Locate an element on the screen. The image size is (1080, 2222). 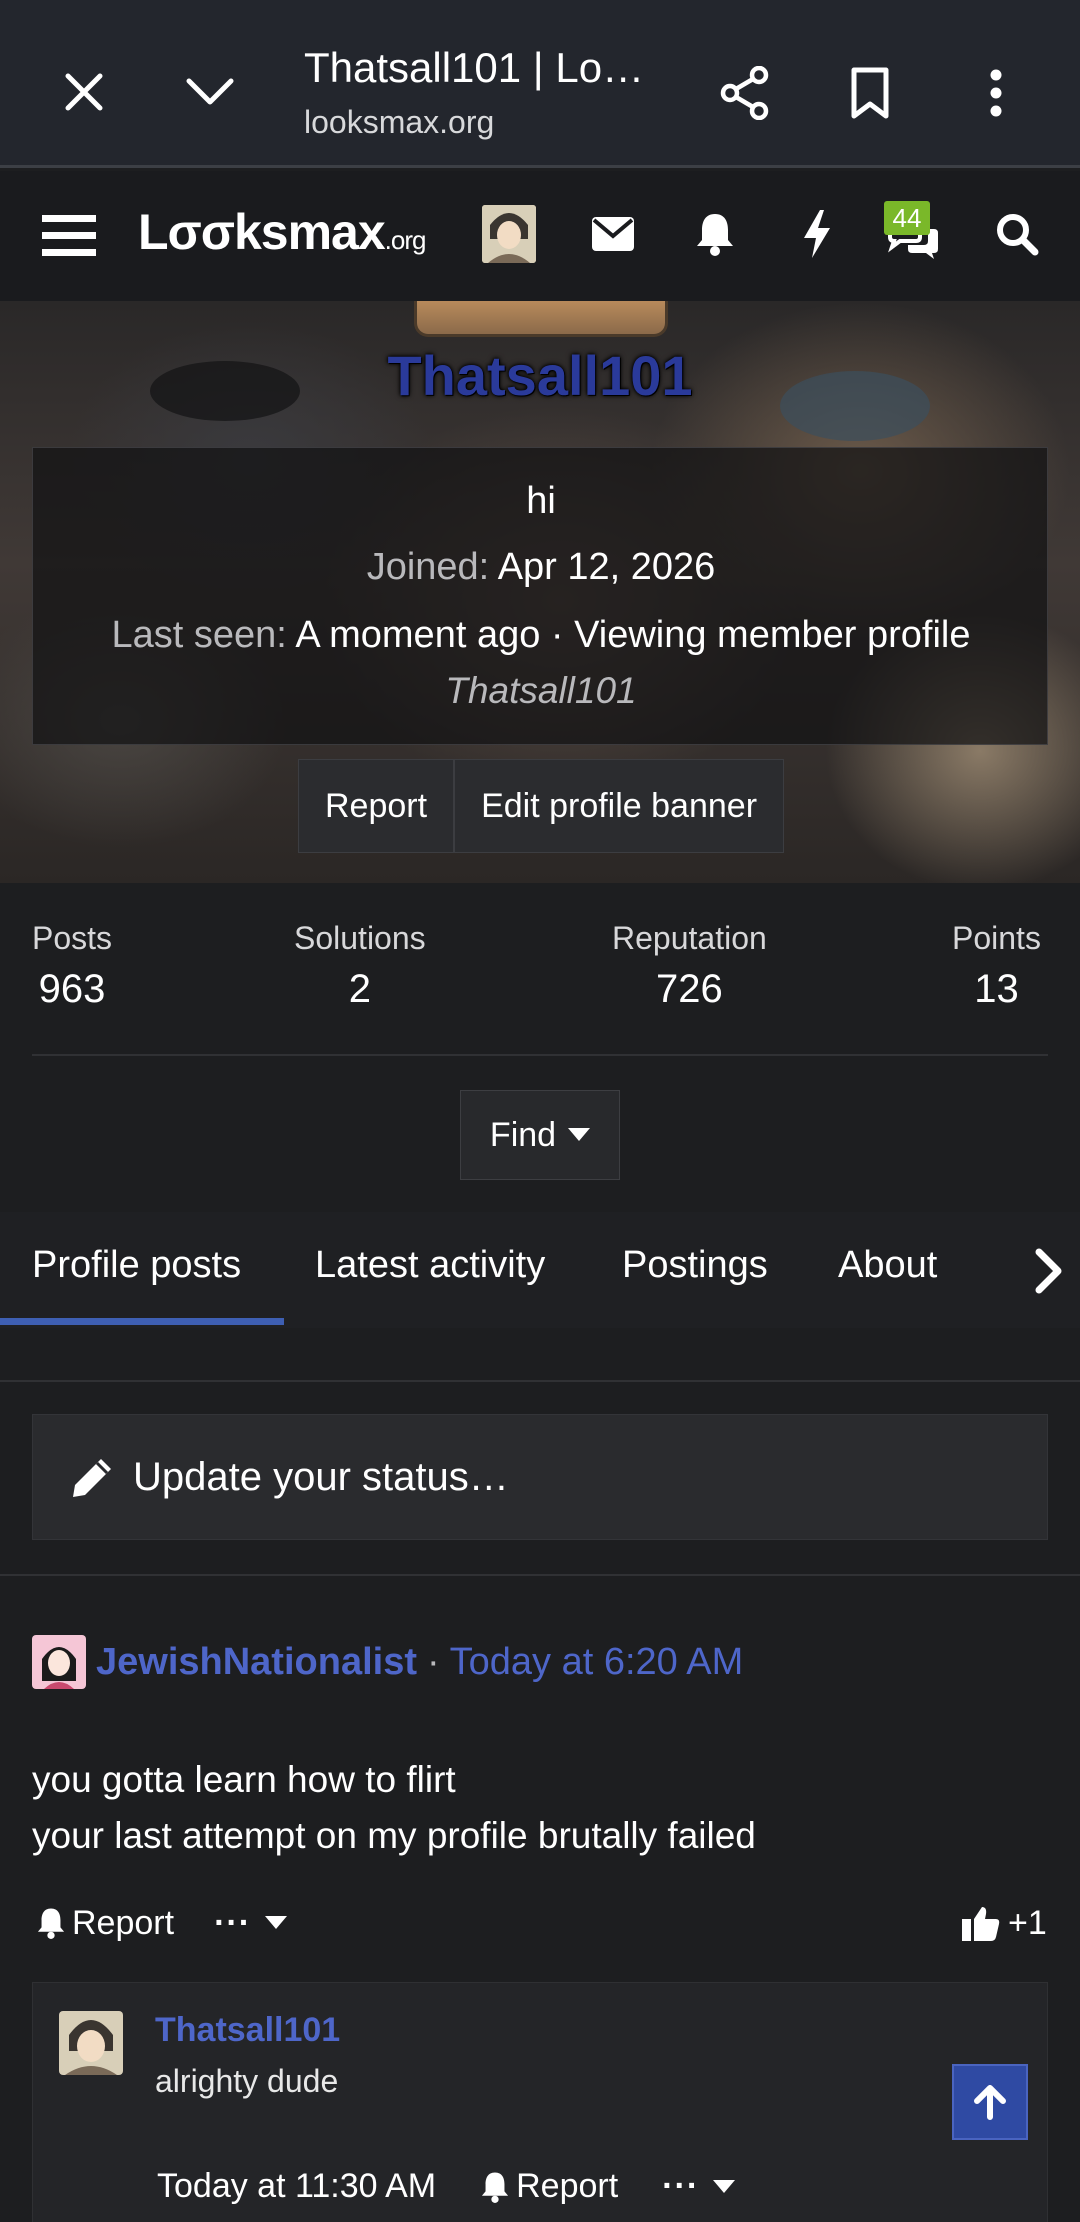
find-label: Find is located at coordinates (523, 1134).